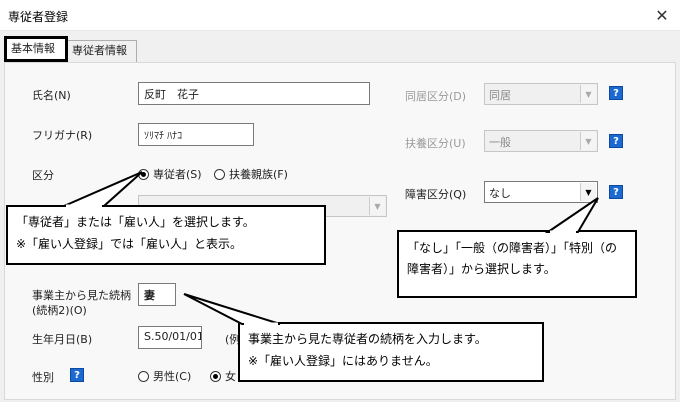 The width and height of the screenshot is (680, 402). I want to click on callout-relation-pointer, so click(232, 309).